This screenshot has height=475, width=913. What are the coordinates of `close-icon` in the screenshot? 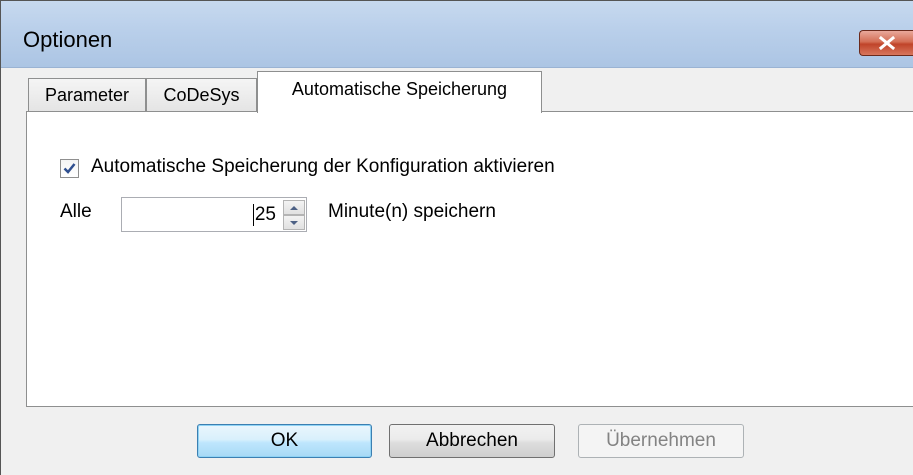 It's located at (887, 43).